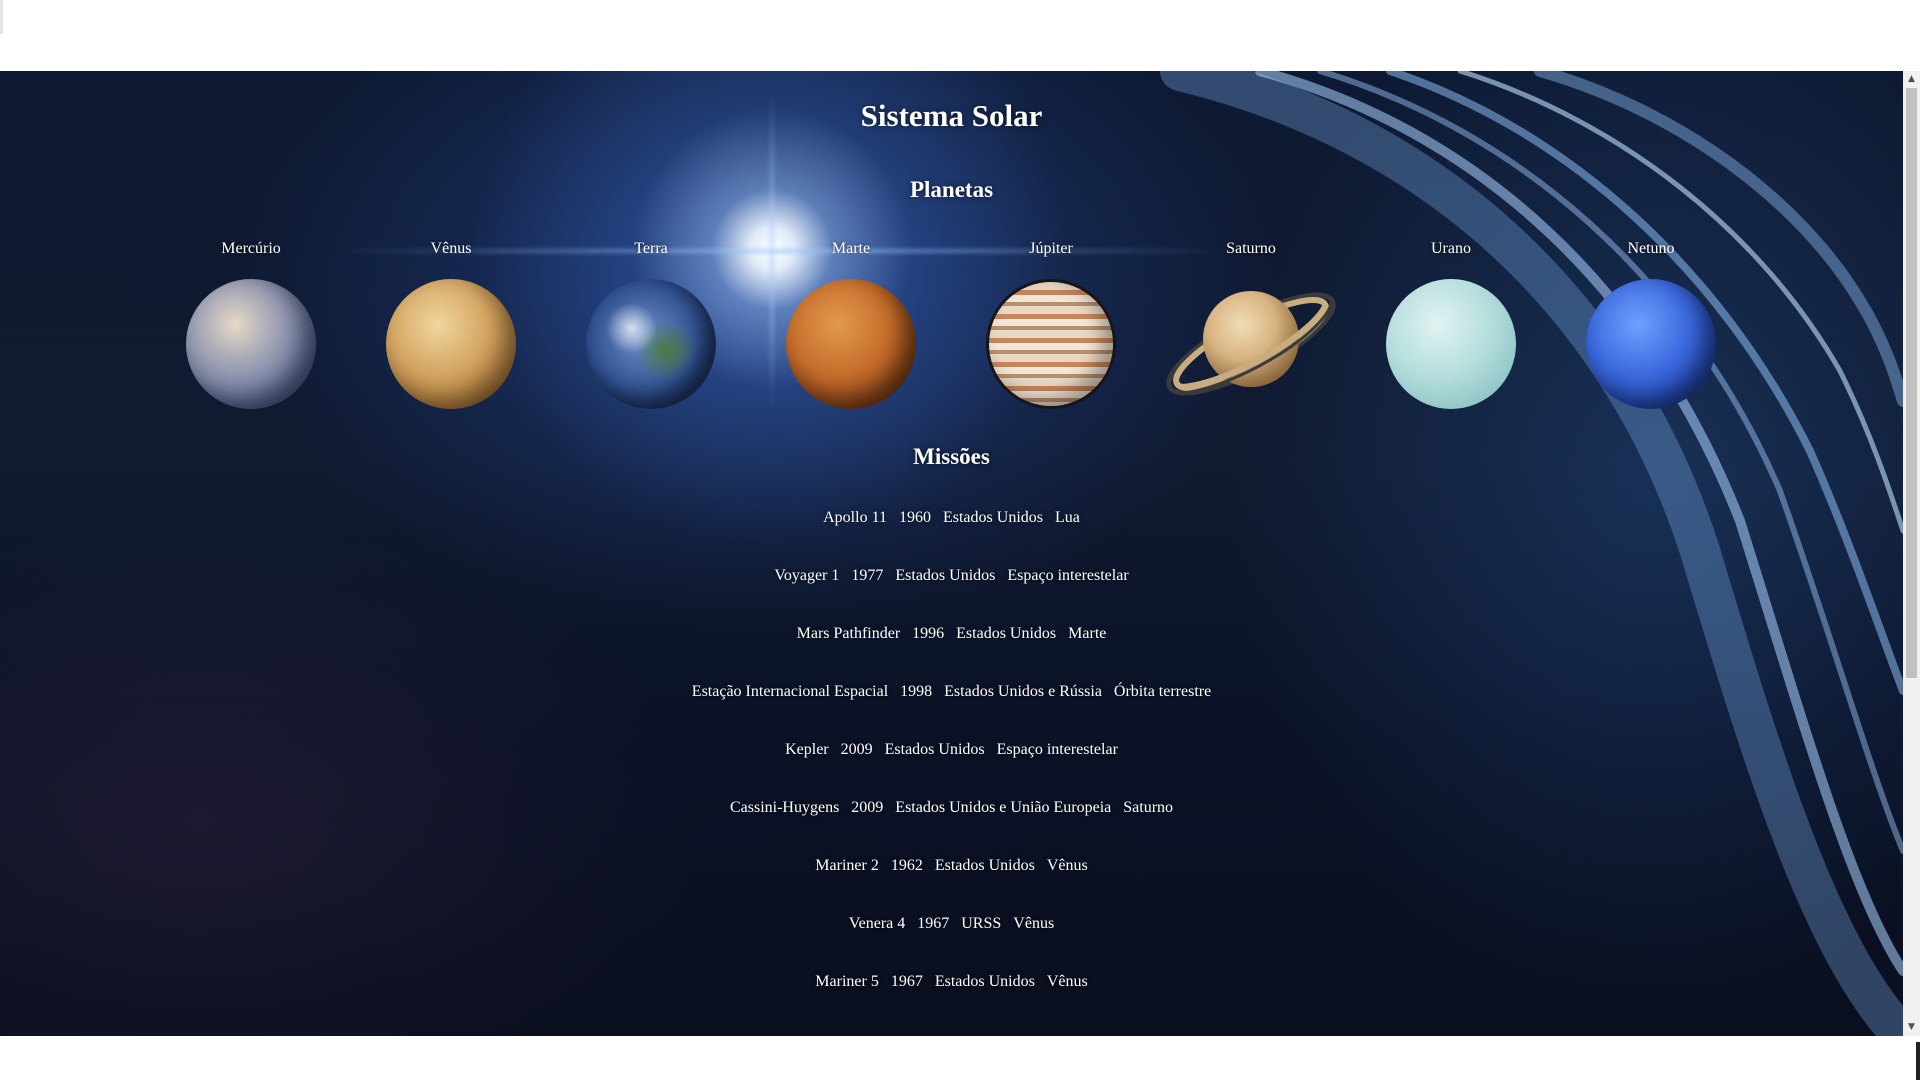 The image size is (1920, 1080). Describe the element at coordinates (1251, 248) in the screenshot. I see `planet-name: Saturno` at that location.